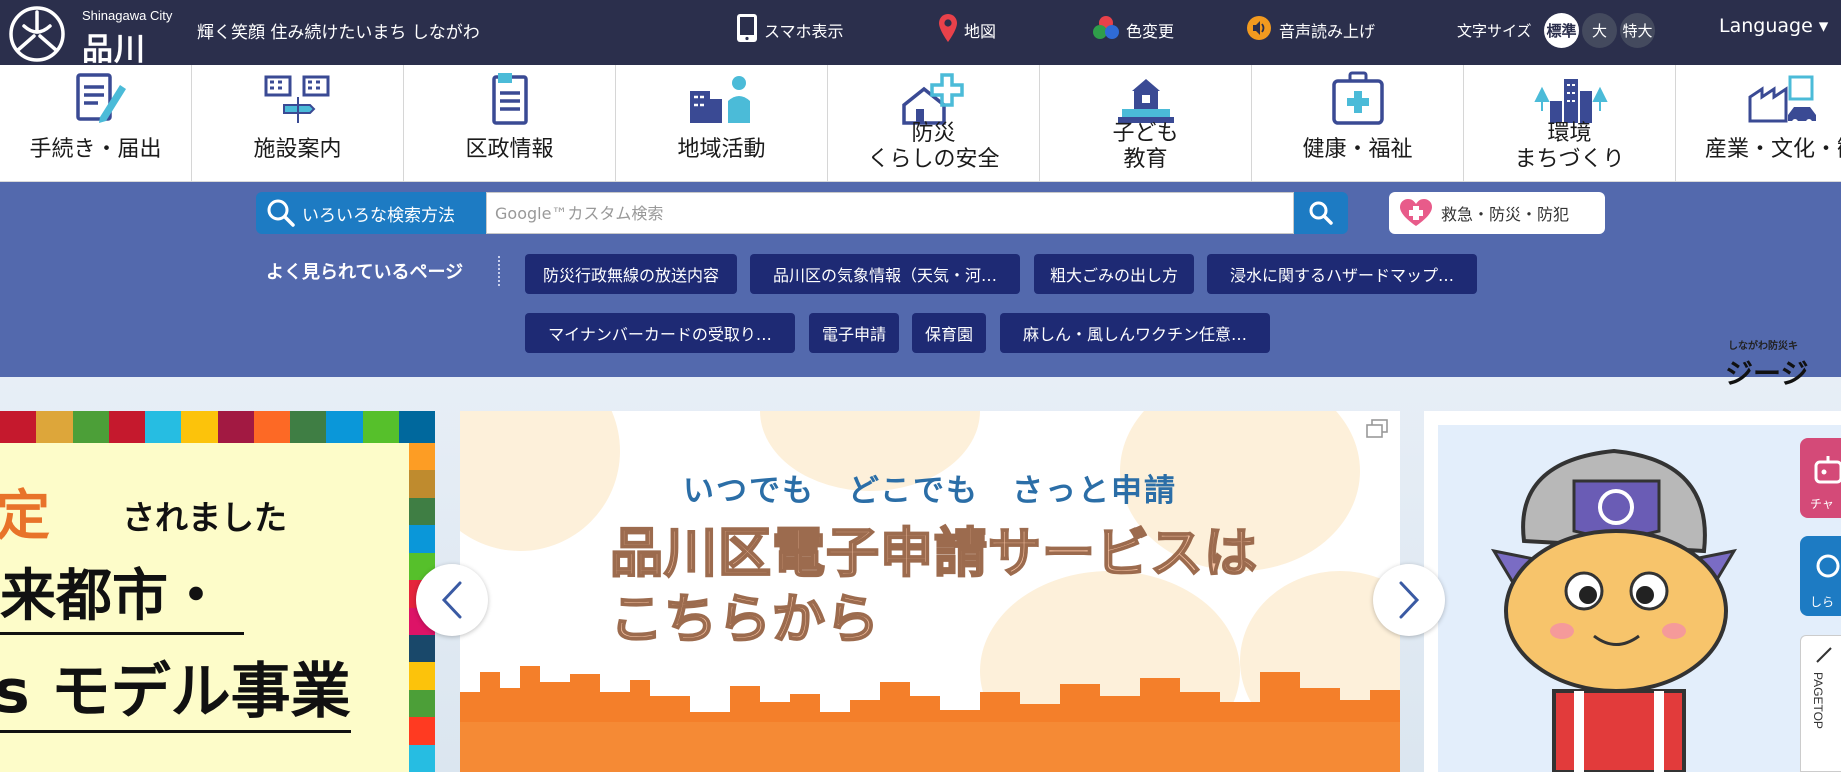 The height and width of the screenshot is (772, 1841). What do you see at coordinates (804, 31) in the screenshot?
I see `smartphone-view-label: スマホ表示` at bounding box center [804, 31].